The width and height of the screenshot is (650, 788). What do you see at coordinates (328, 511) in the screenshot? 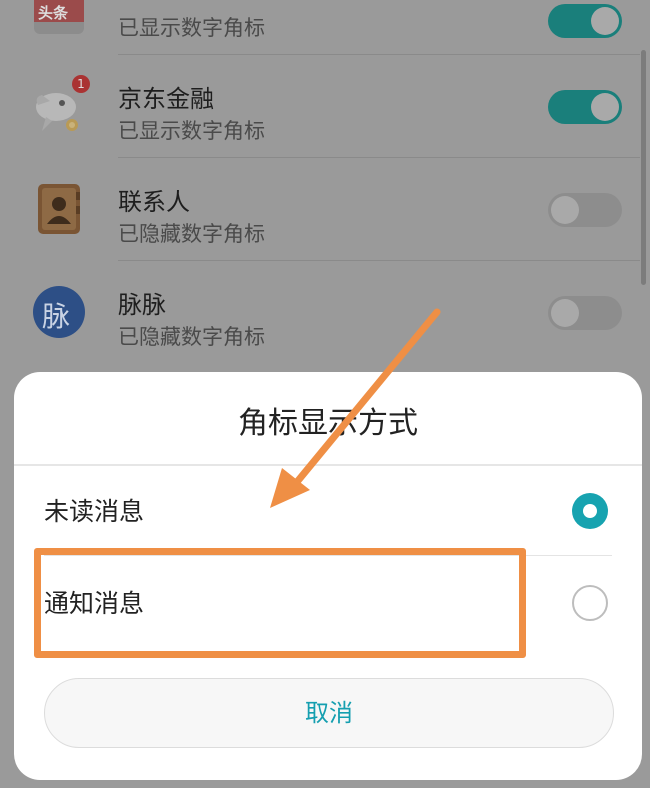
I see `option-unread-messages: 未读消息` at bounding box center [328, 511].